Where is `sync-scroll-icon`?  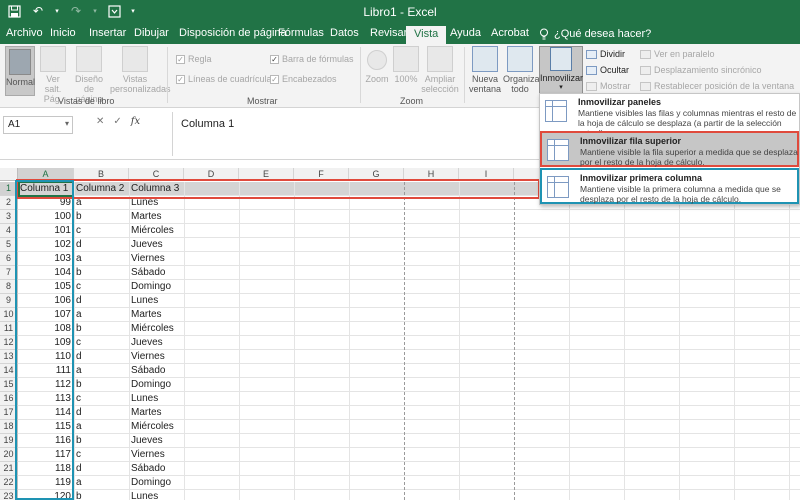 sync-scroll-icon is located at coordinates (645, 70).